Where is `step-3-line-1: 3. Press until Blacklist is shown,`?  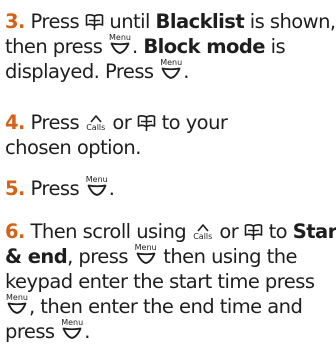
step-3-line-1: 3. Press until Blacklist is shown, is located at coordinates (170, 21).